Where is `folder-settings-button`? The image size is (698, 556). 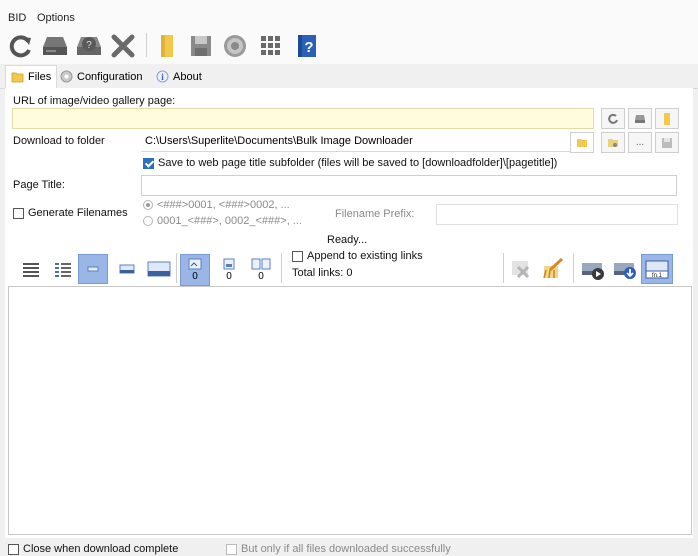
folder-settings-button is located at coordinates (613, 142).